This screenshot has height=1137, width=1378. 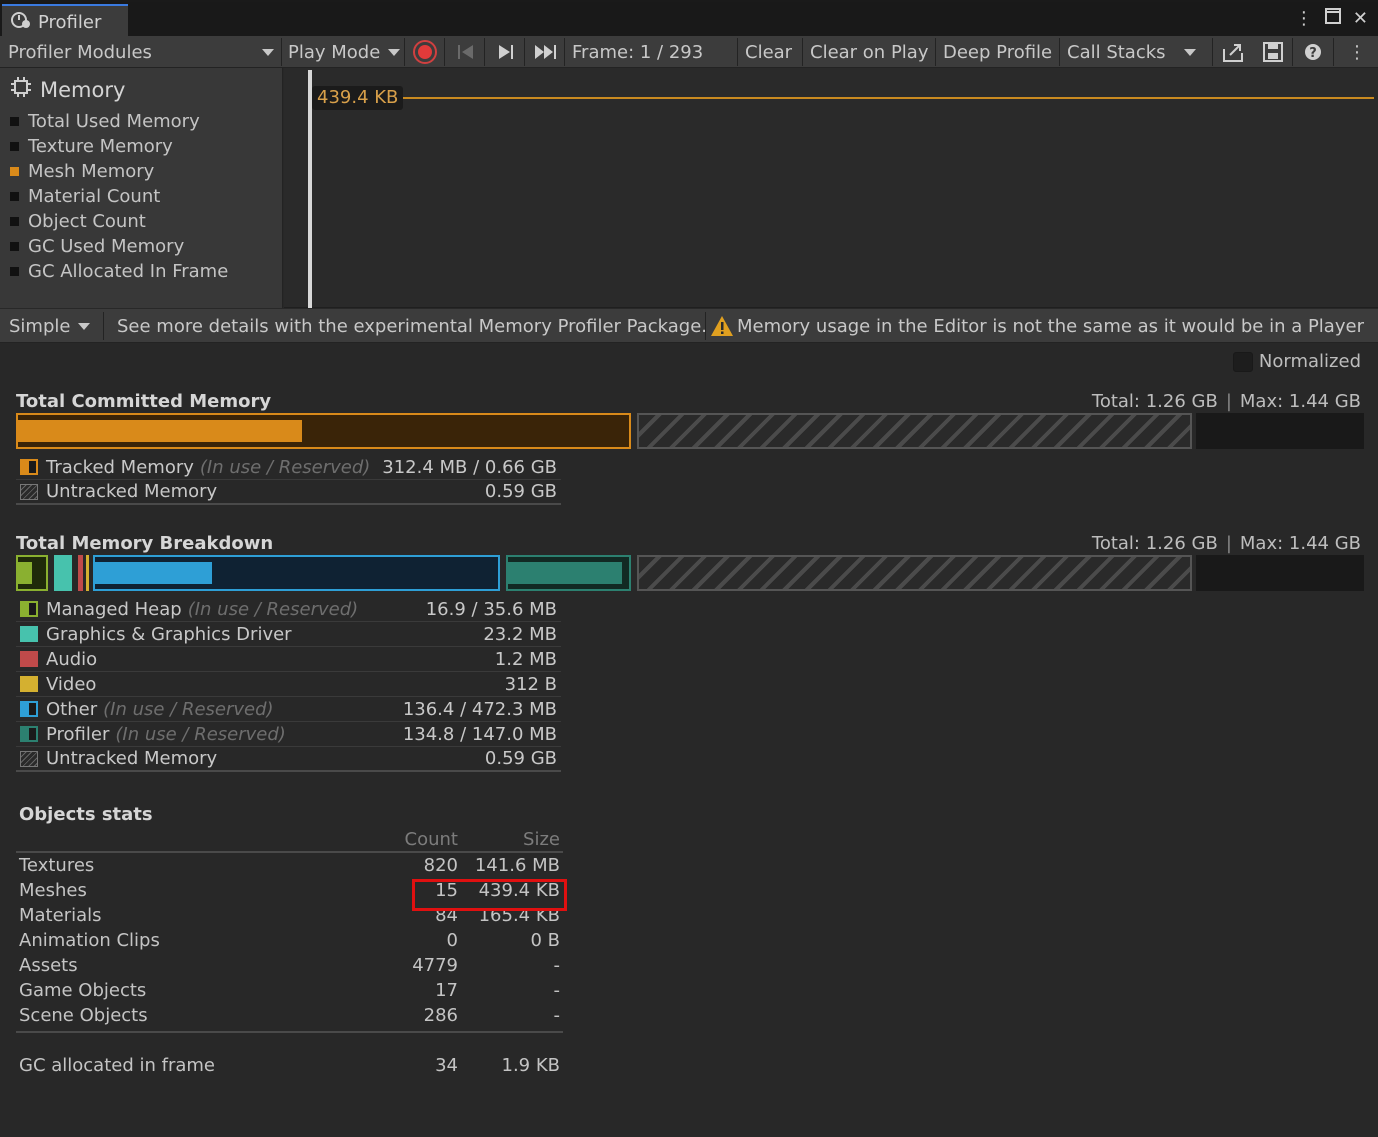 I want to click on table-row: Assets 4779 -, so click(x=289, y=965).